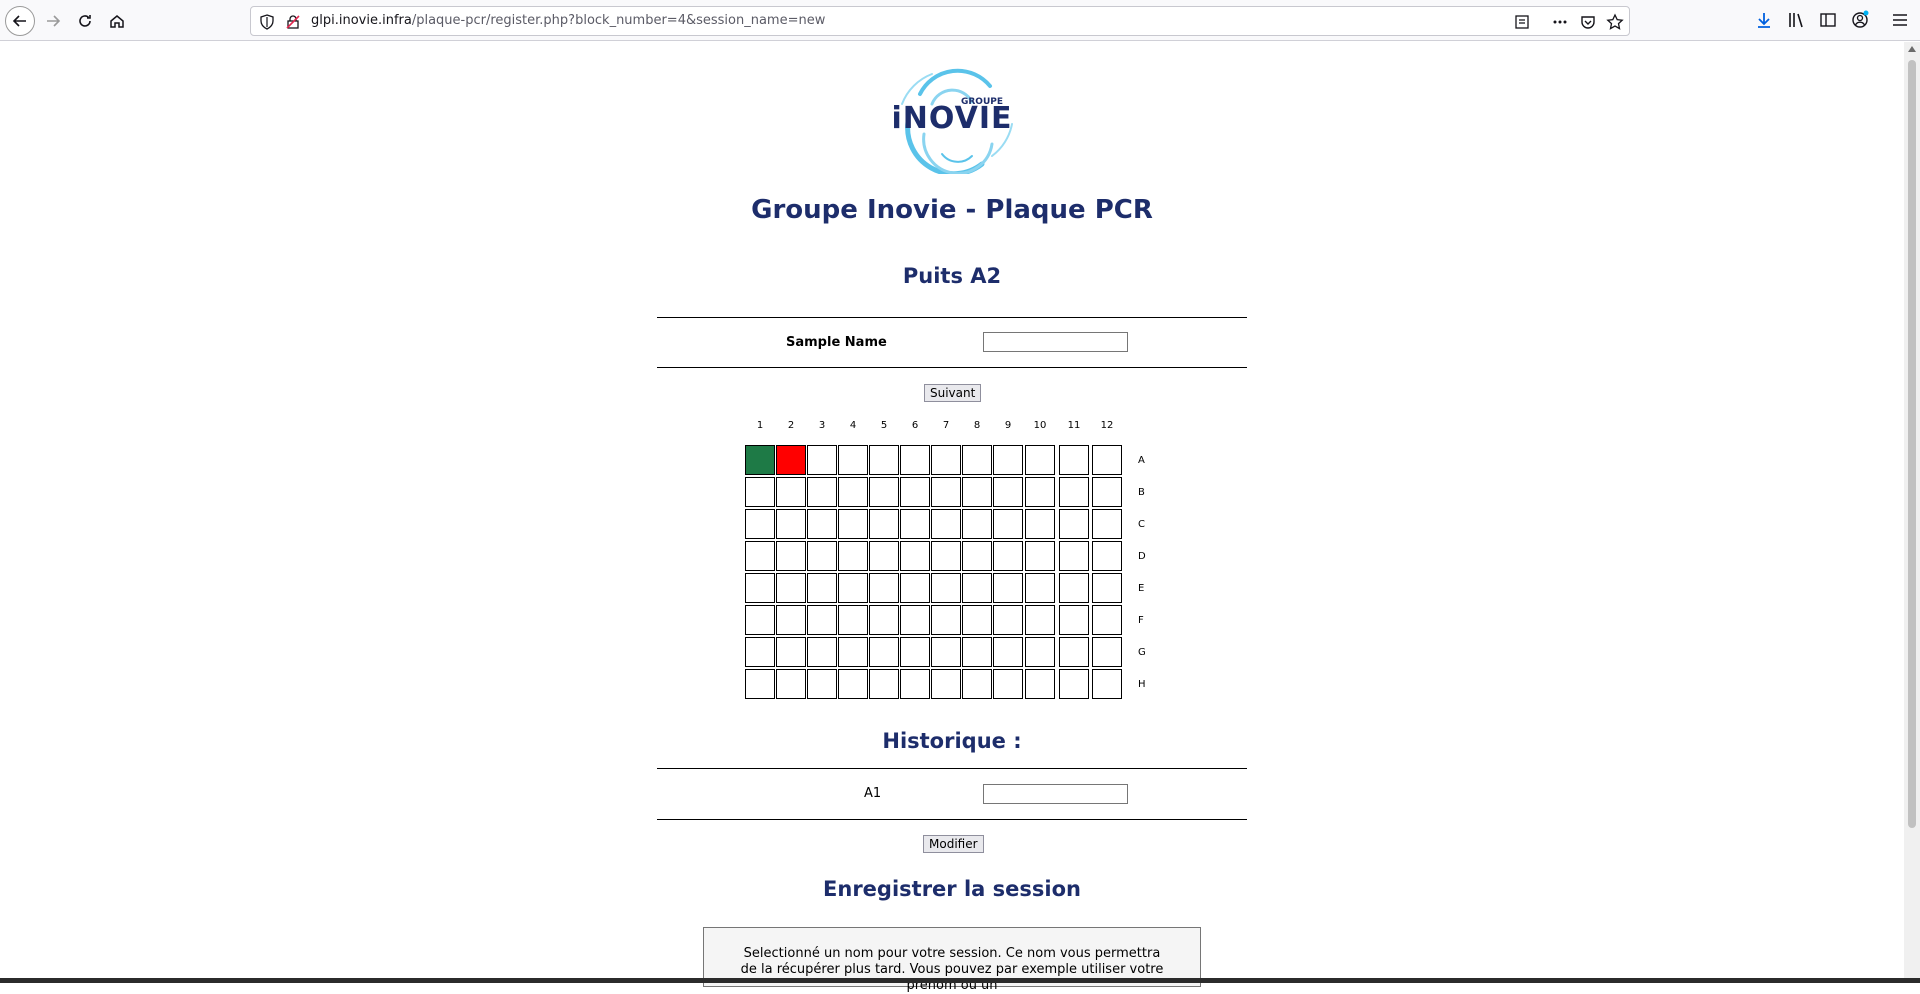 The image size is (1920, 994). Describe the element at coordinates (822, 492) in the screenshot. I see `plate-well-B3` at that location.